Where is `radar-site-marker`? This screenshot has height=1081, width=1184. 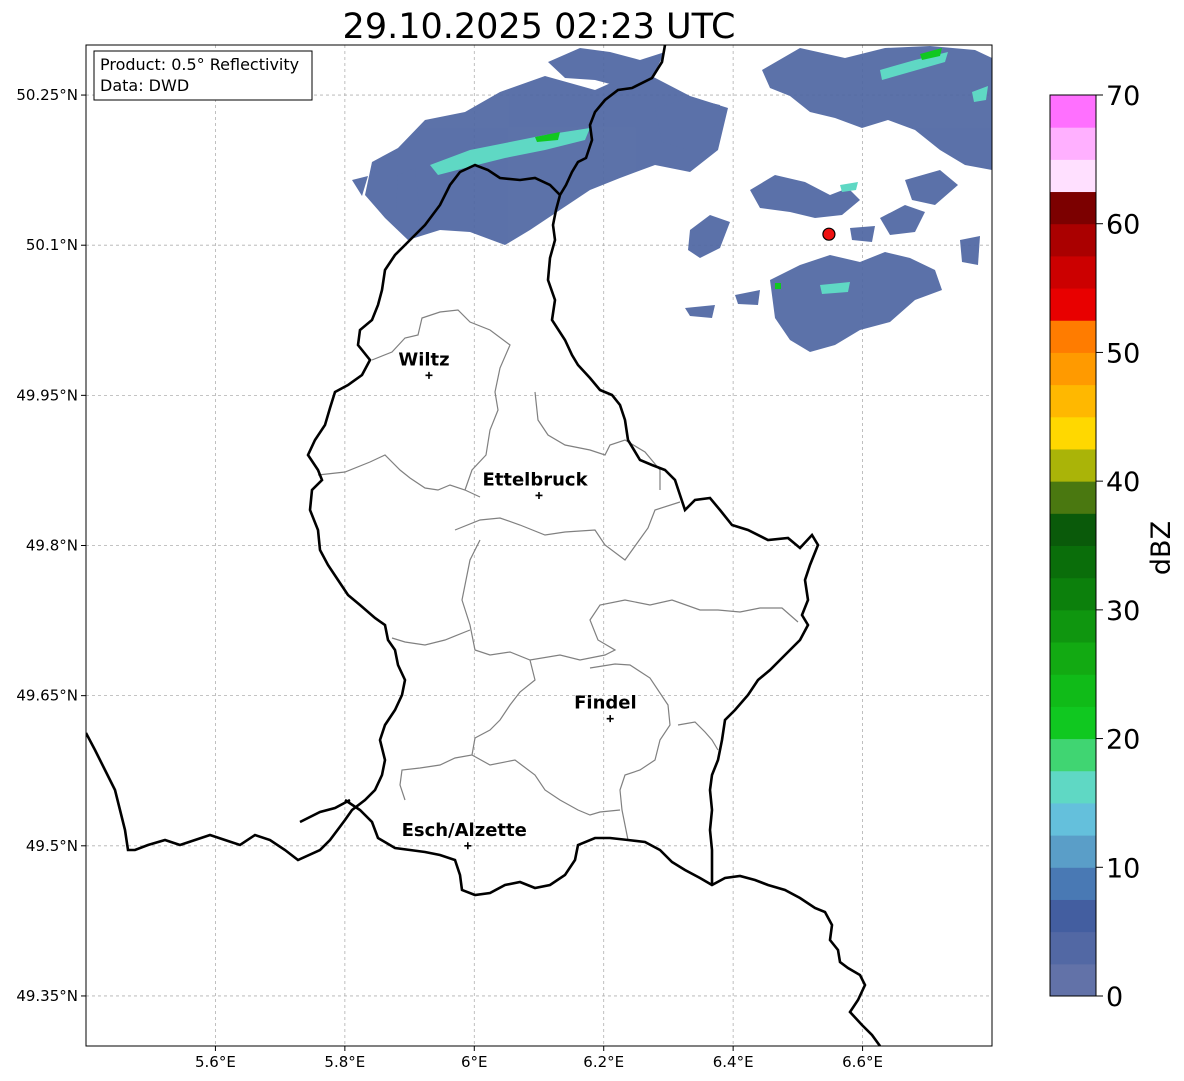 radar-site-marker is located at coordinates (829, 234).